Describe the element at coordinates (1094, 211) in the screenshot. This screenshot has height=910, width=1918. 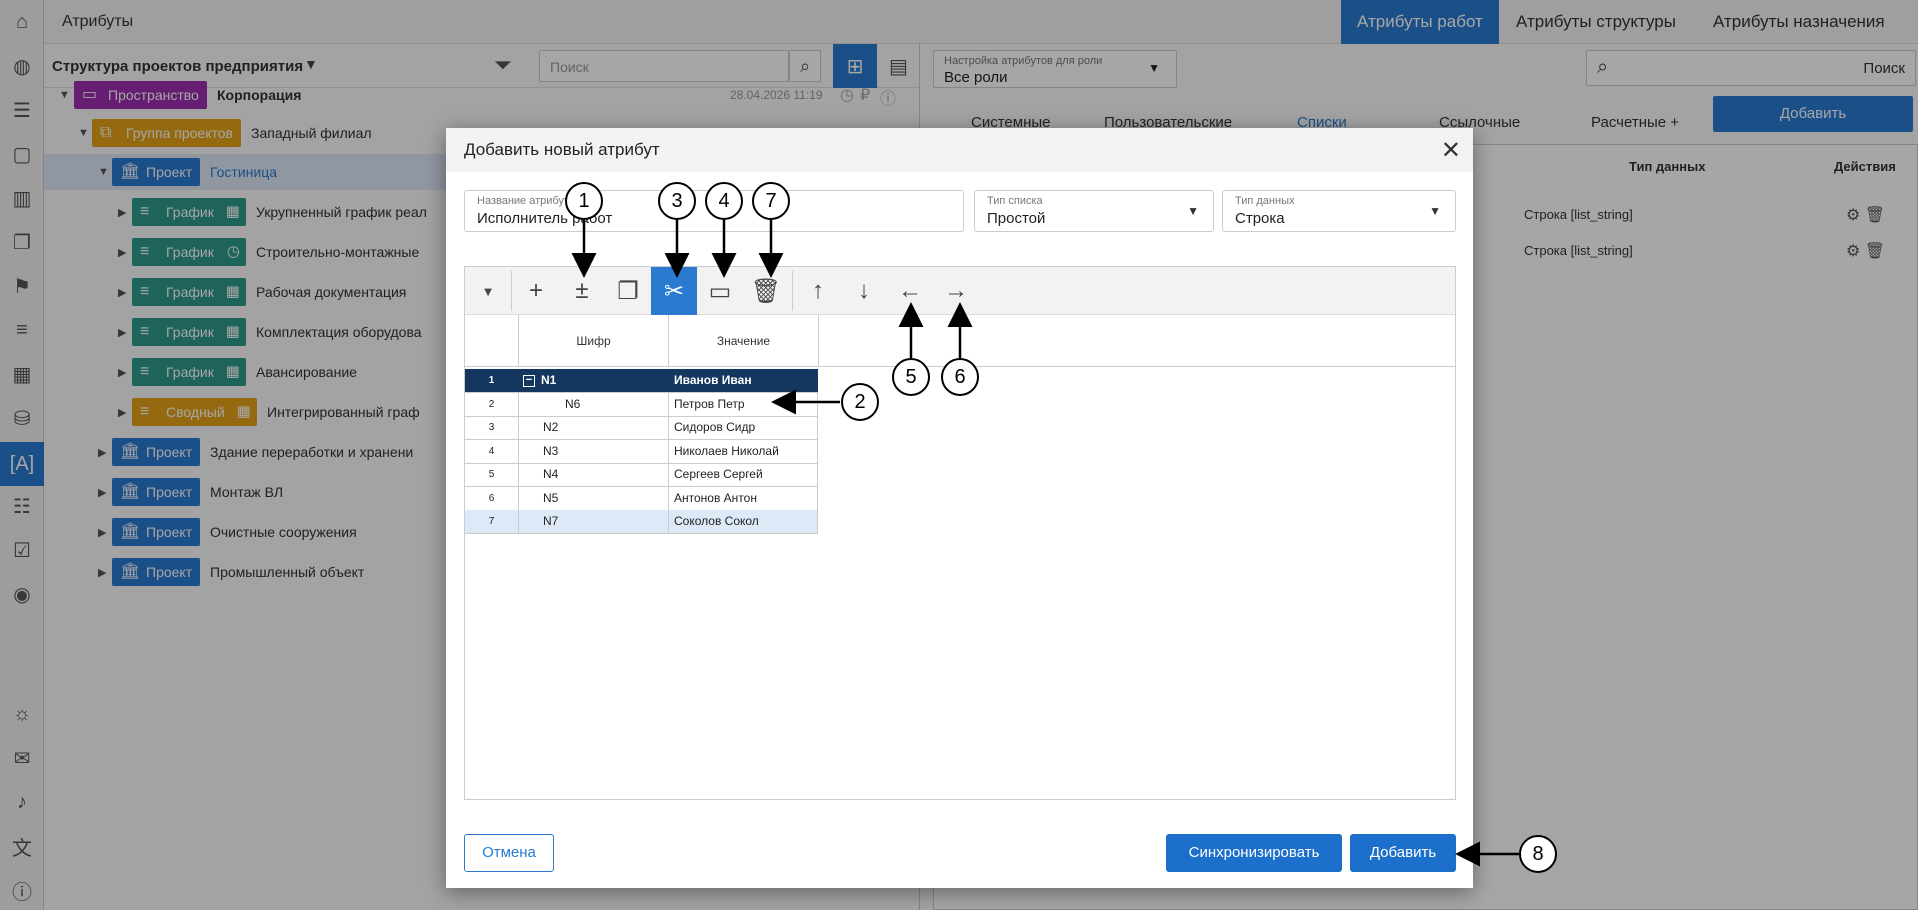
I see `list-type-select: Тип списка Простой ▼` at that location.